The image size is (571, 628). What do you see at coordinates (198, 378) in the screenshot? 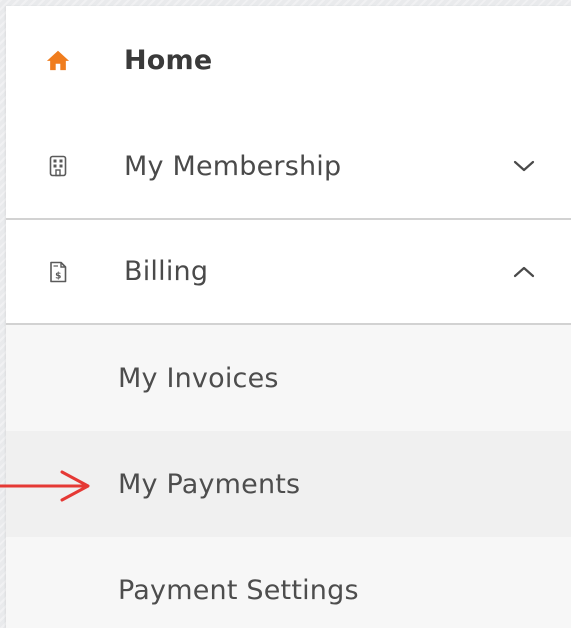
I see `submenu-item-label: My Invoices` at bounding box center [198, 378].